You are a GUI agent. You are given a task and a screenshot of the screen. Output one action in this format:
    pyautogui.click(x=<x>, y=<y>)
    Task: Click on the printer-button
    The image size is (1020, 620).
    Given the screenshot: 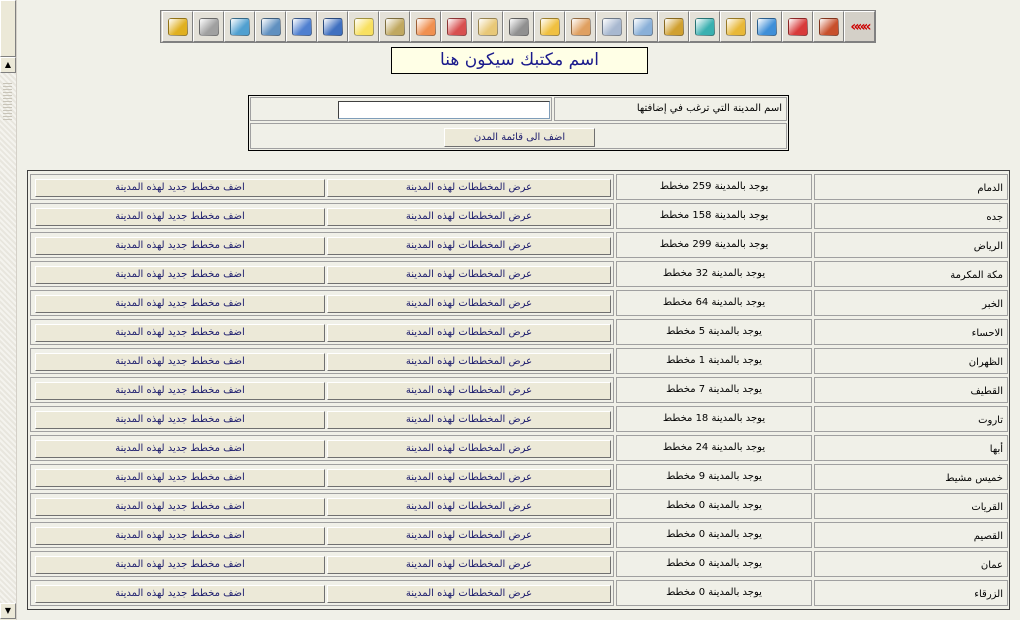 What is the action you would take?
    pyautogui.click(x=208, y=26)
    